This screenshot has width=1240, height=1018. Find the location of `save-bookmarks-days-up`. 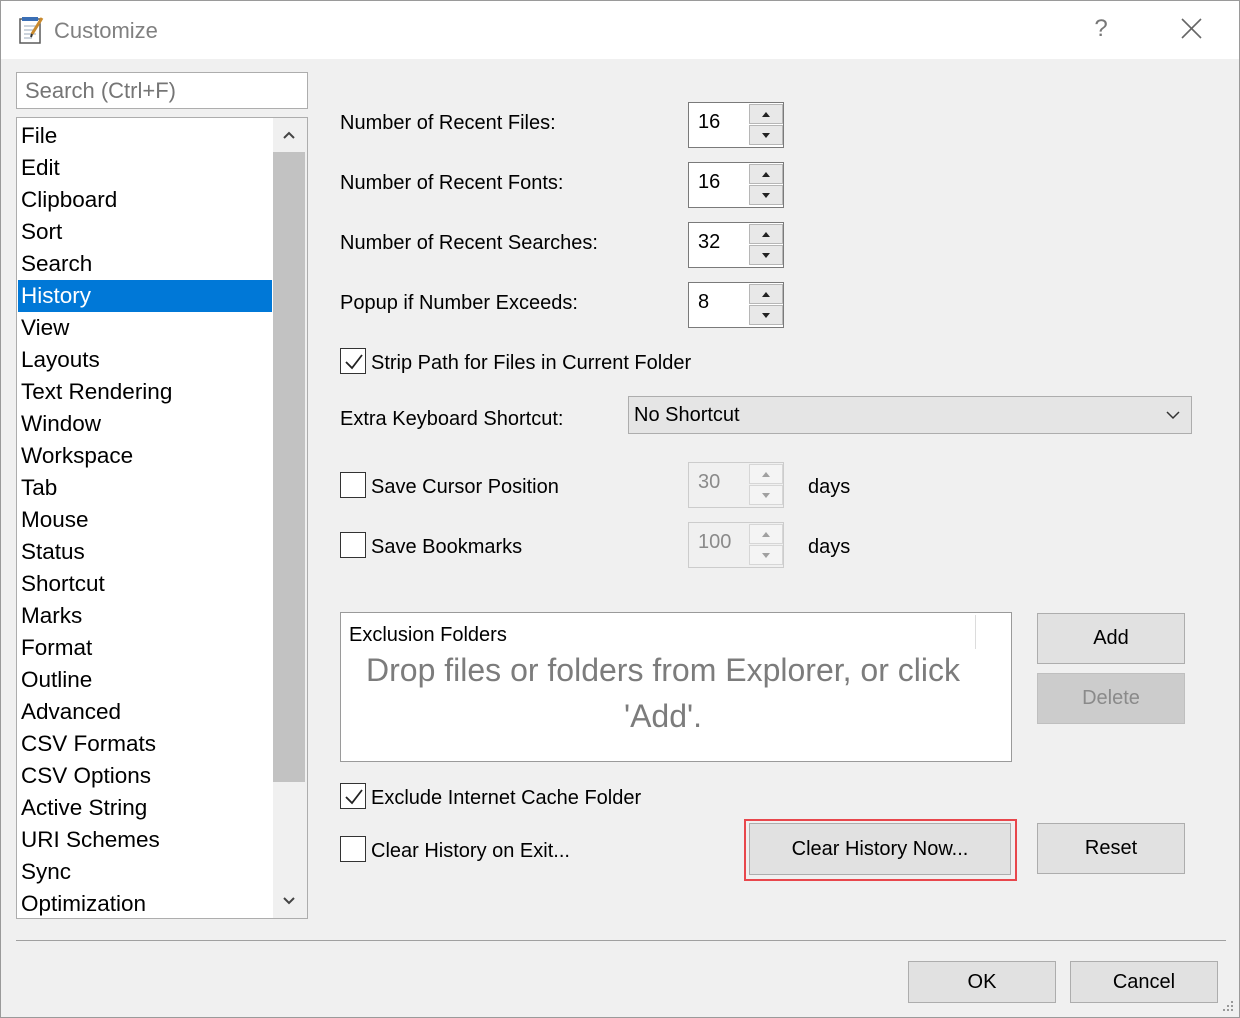

save-bookmarks-days-up is located at coordinates (766, 534).